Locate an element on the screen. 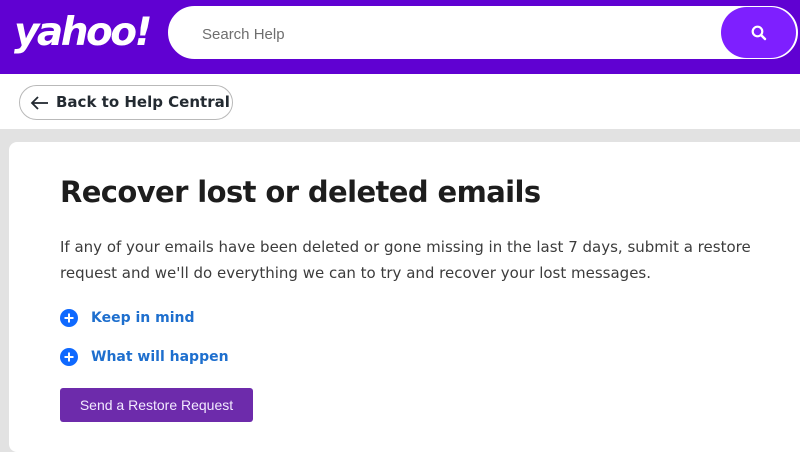 This screenshot has width=800, height=452. search-icon is located at coordinates (758, 32).